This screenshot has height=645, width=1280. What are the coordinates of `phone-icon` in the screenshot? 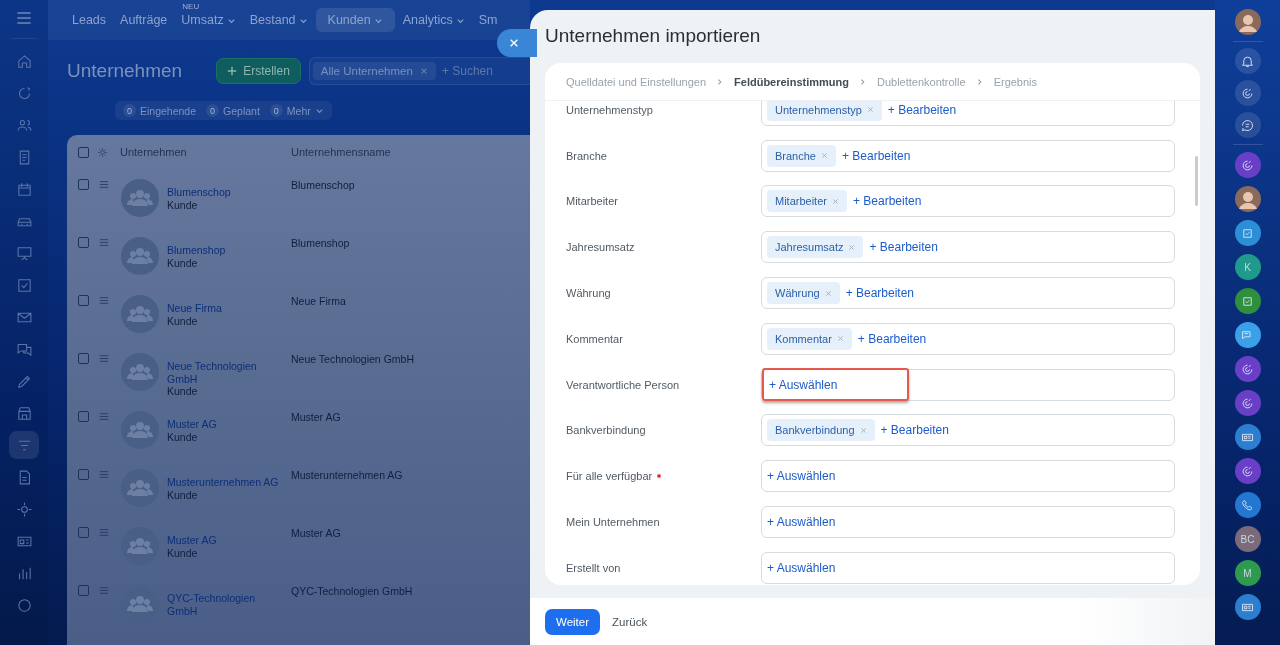 It's located at (1247, 505).